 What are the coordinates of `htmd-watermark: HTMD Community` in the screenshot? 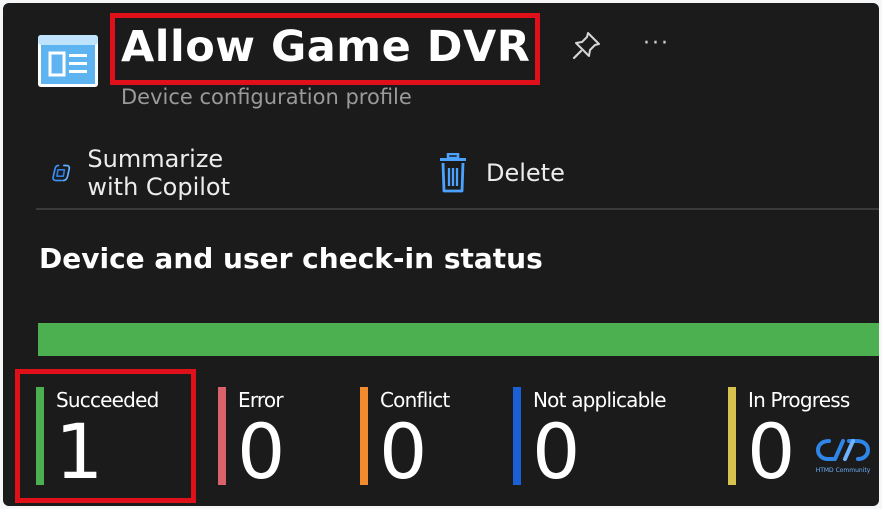 It's located at (843, 455).